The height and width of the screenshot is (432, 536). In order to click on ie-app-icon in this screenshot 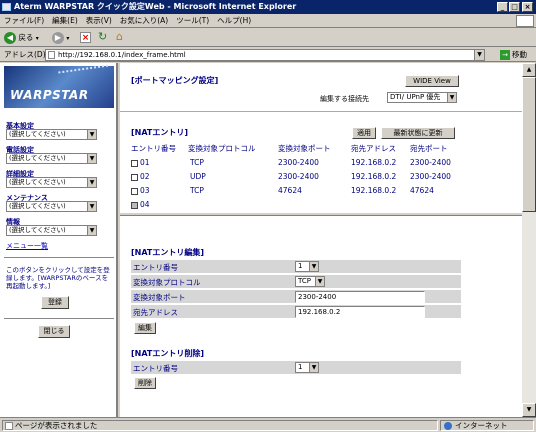, I will do `click(6, 7)`.